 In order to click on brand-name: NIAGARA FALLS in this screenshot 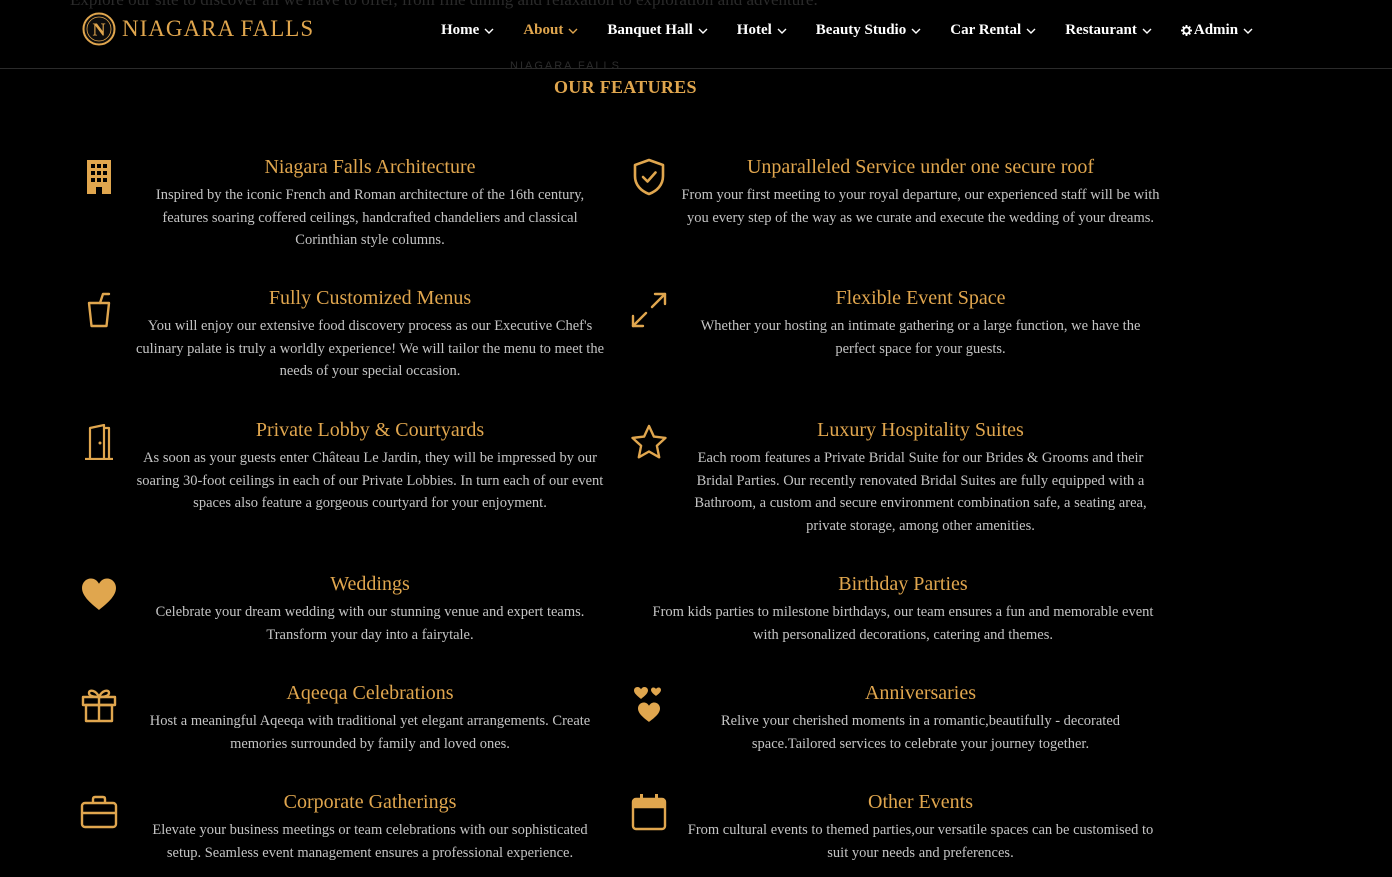, I will do `click(218, 28)`.